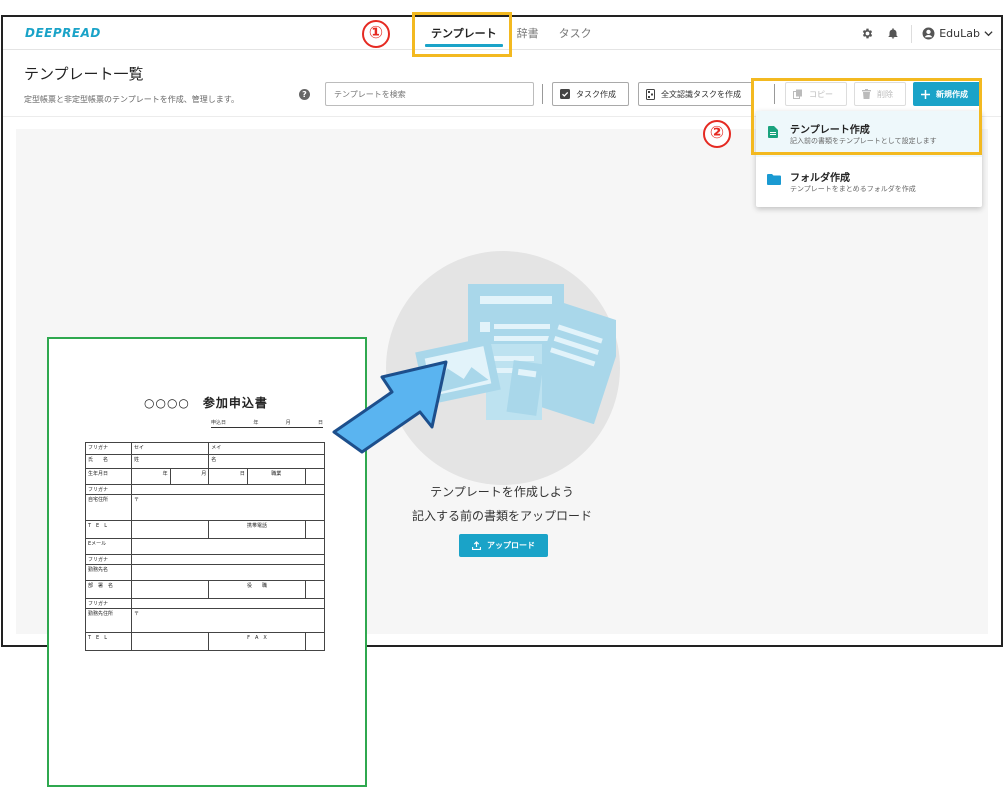  I want to click on document-title: ○○○○ 参加申込書, so click(206, 403).